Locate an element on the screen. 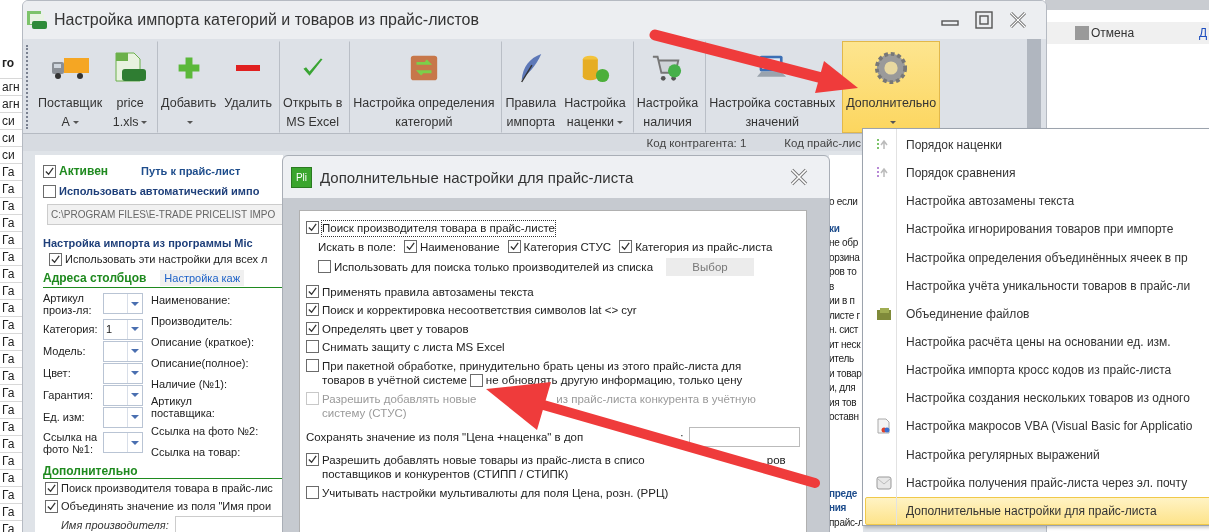 Image resolution: width=1209 pixels, height=532 pixels. ribbon-button: price 1.xls is located at coordinates (130, 87).